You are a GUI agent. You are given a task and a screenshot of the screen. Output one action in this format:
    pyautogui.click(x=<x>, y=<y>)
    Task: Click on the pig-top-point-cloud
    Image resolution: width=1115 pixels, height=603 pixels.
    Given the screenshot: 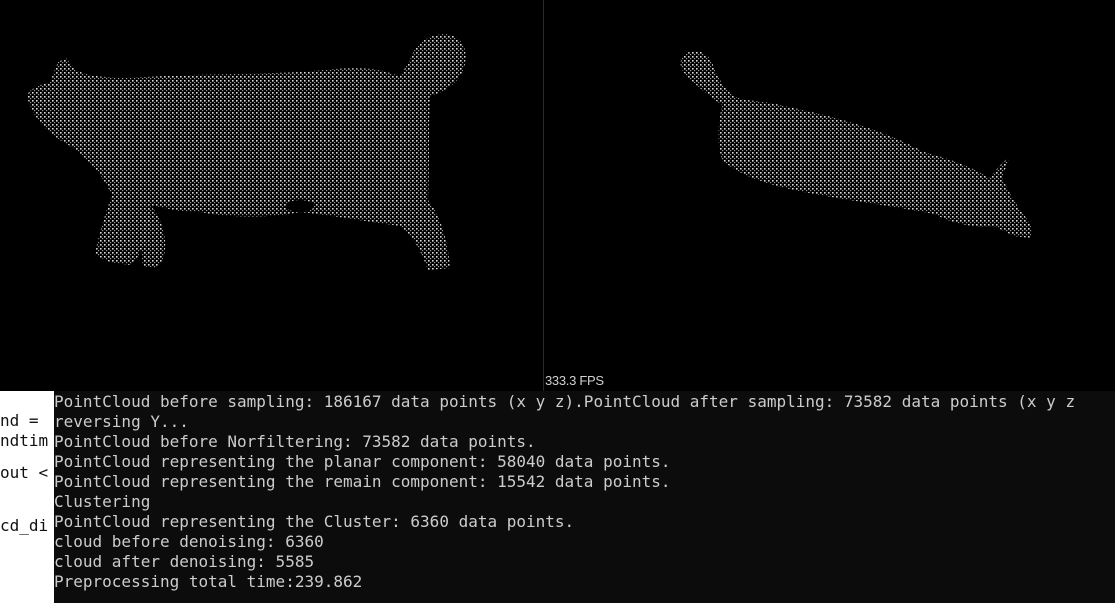 What is the action you would take?
    pyautogui.click(x=856, y=144)
    